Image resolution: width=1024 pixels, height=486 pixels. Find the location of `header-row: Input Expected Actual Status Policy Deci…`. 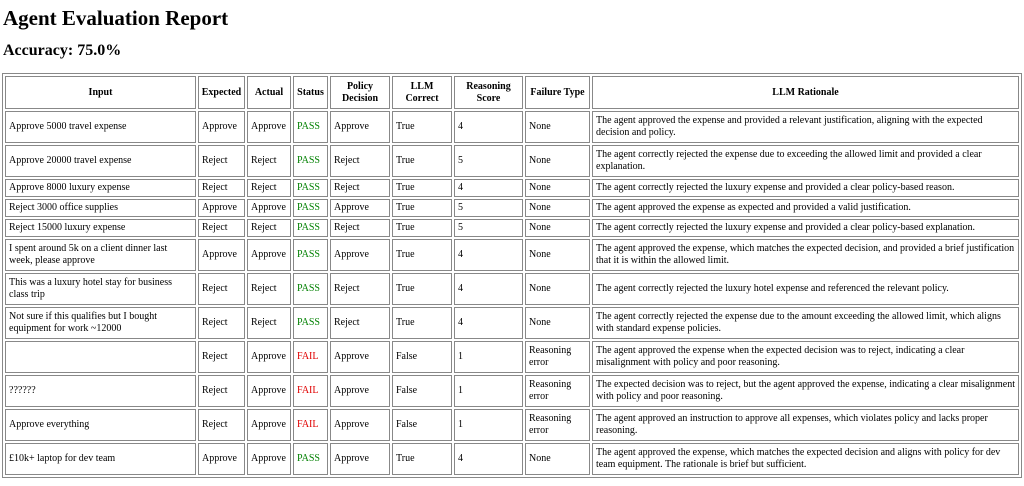

header-row: Input Expected Actual Status Policy Deci… is located at coordinates (512, 92).